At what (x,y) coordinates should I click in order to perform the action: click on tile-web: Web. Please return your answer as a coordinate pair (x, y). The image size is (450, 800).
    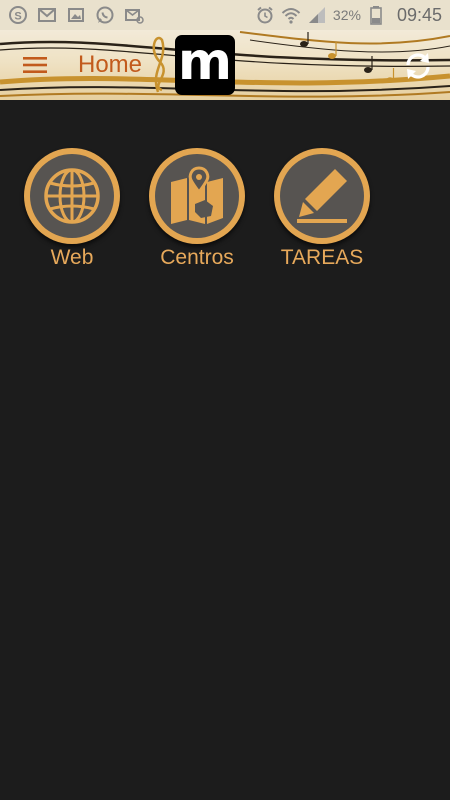
    Looking at the image, I should click on (70, 213).